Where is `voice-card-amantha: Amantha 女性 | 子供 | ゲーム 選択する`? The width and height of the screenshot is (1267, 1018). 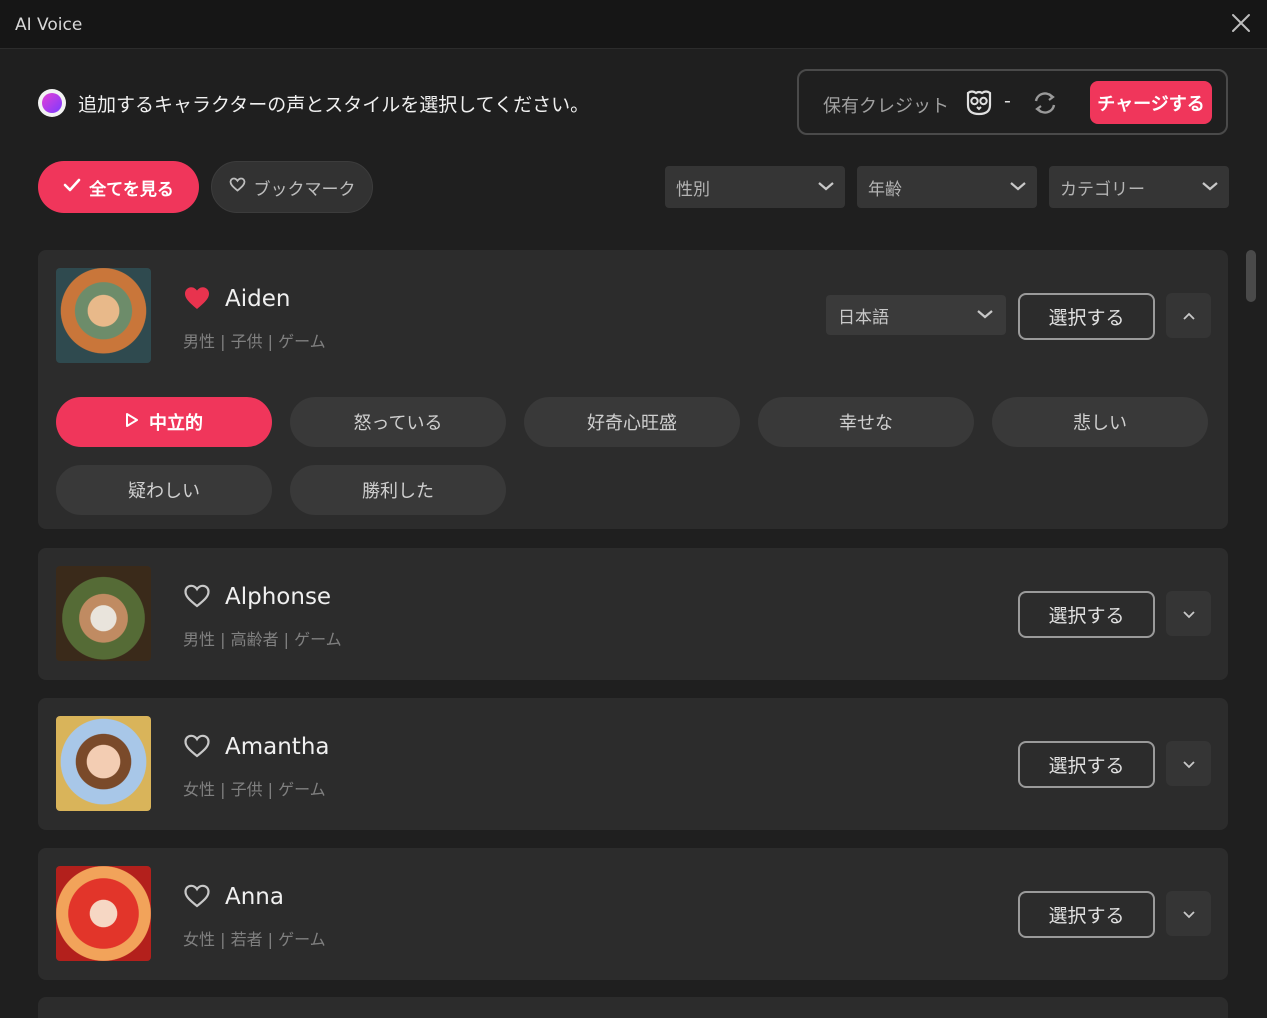 voice-card-amantha: Amantha 女性 | 子供 | ゲーム 選択する is located at coordinates (633, 764).